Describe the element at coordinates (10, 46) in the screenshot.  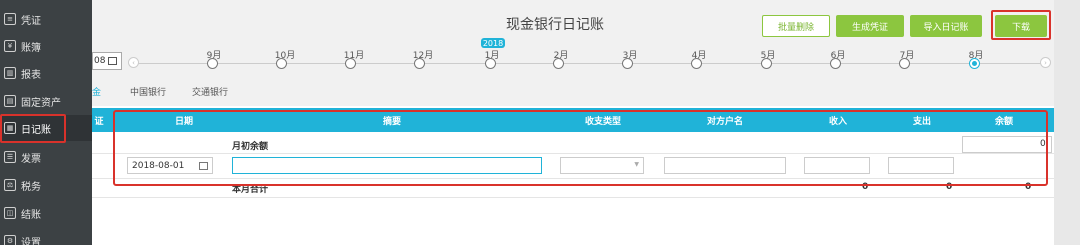
I see `ledger-icon: ¥` at that location.